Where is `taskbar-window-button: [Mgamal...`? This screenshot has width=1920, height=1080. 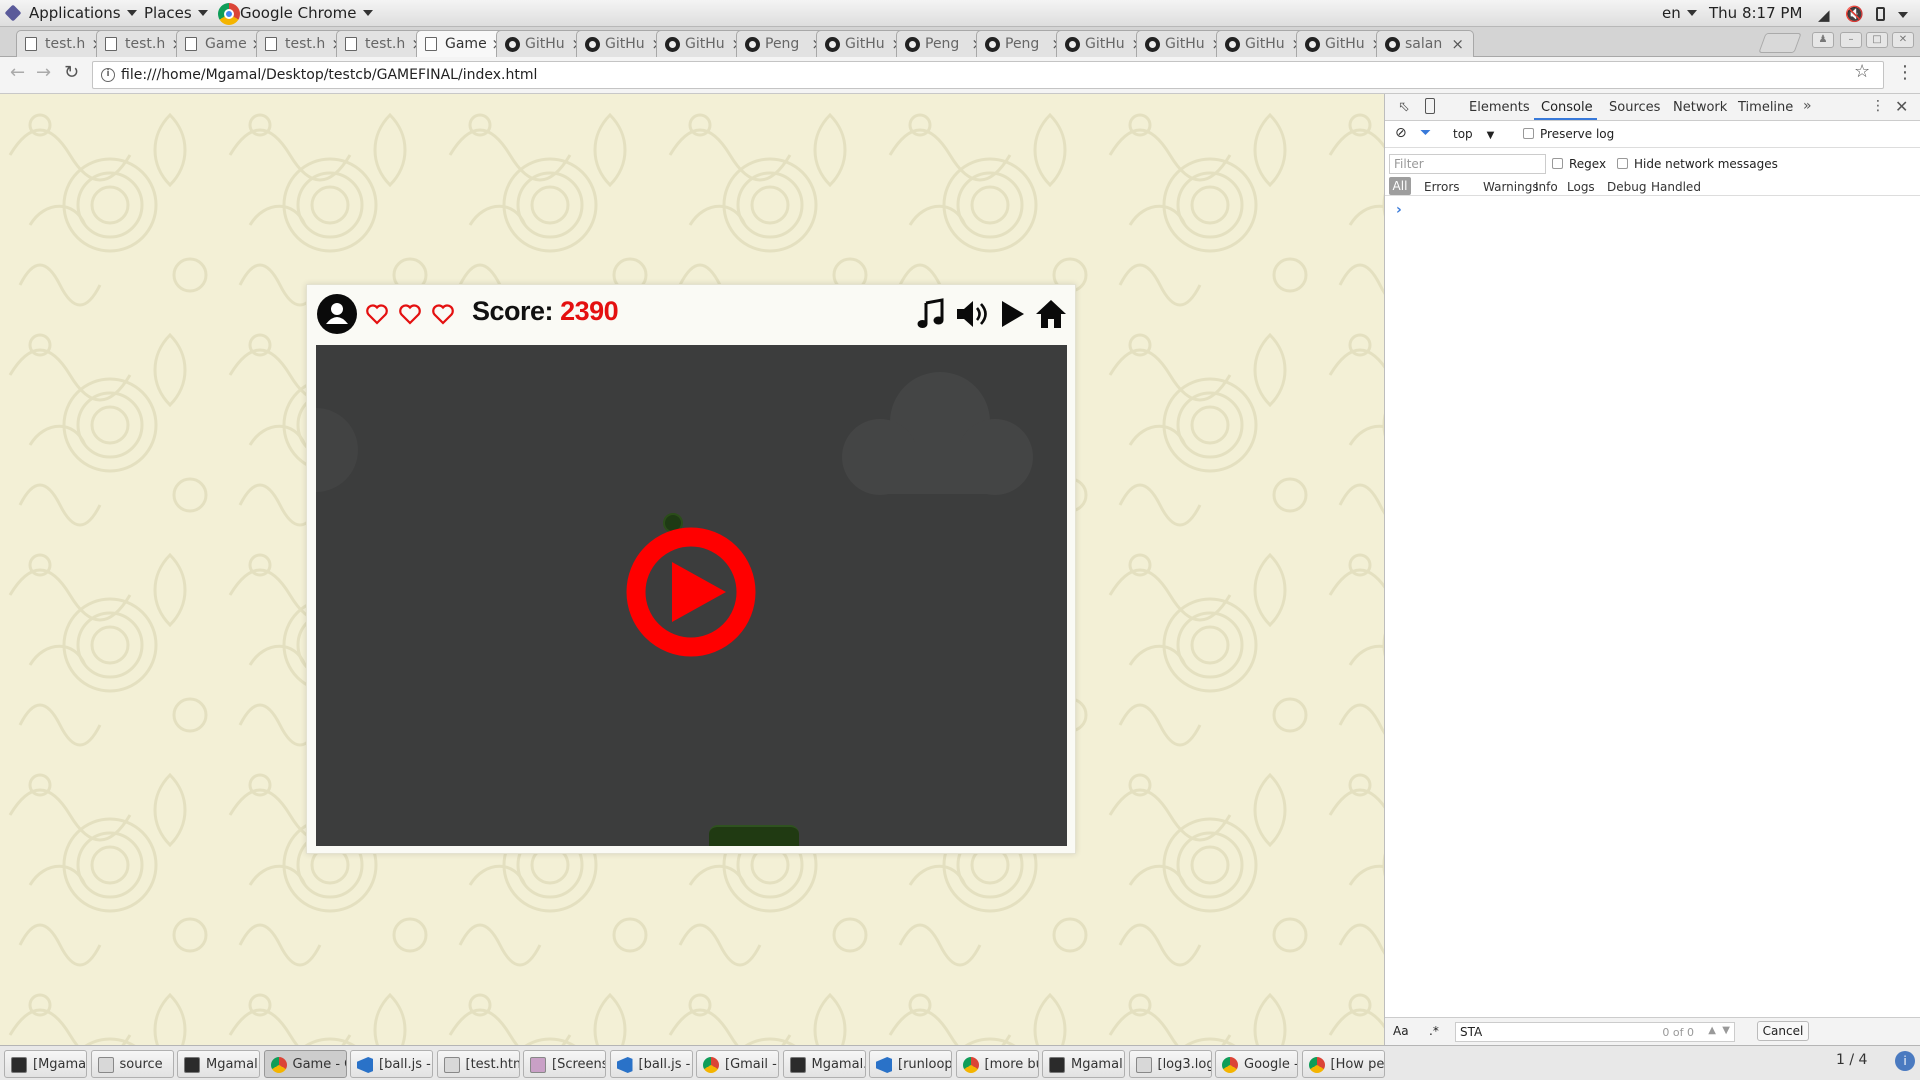
taskbar-window-button: [Mgamal... is located at coordinates (45, 1064).